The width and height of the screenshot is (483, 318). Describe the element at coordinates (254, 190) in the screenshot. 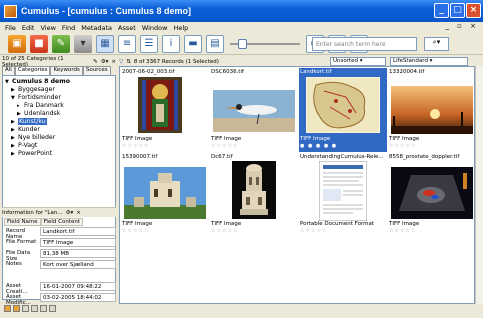

I see `ivory-tower-thumbnail` at that location.